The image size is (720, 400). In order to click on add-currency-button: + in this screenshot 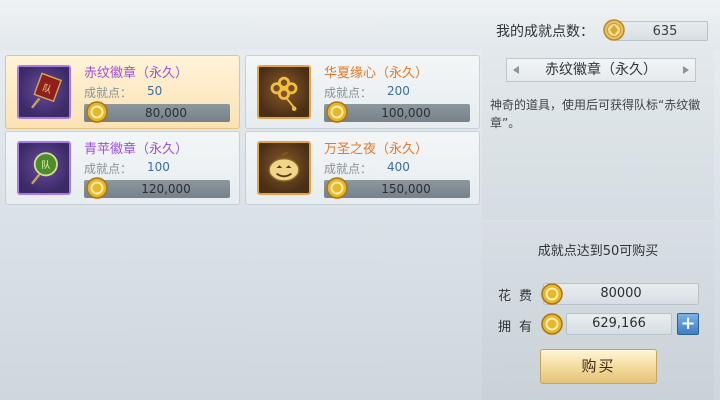, I will do `click(688, 324)`.